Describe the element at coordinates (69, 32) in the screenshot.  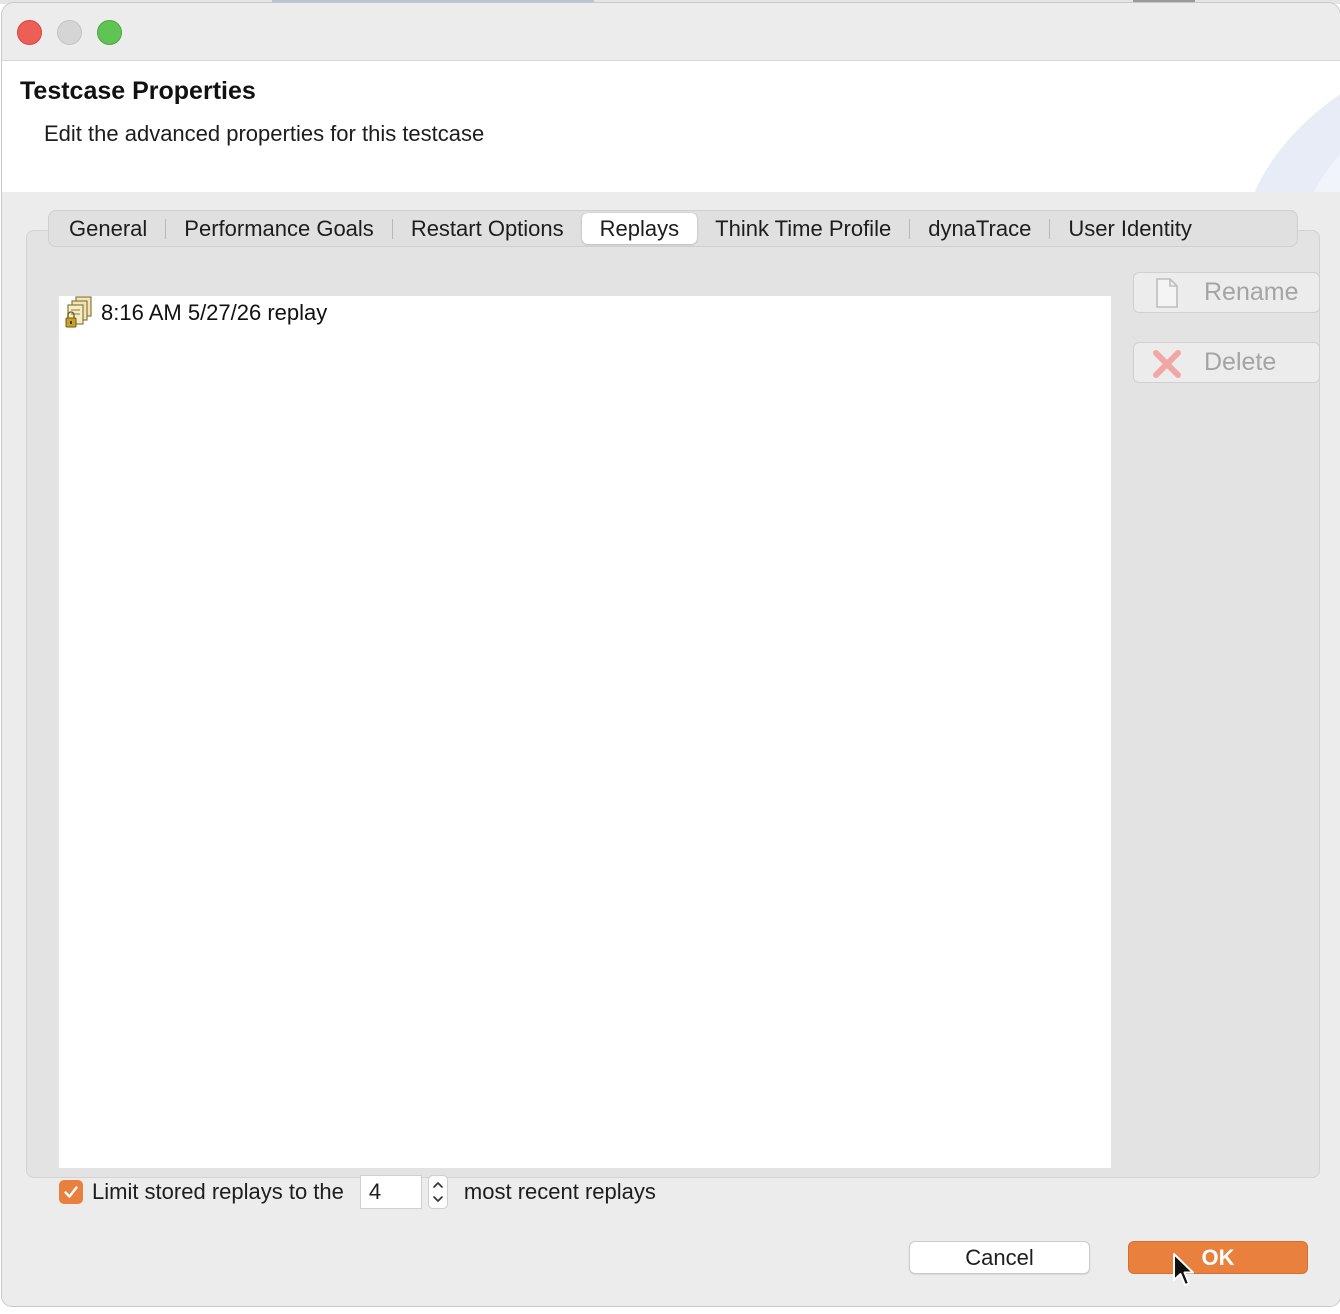
I see `minimize-window-button` at that location.